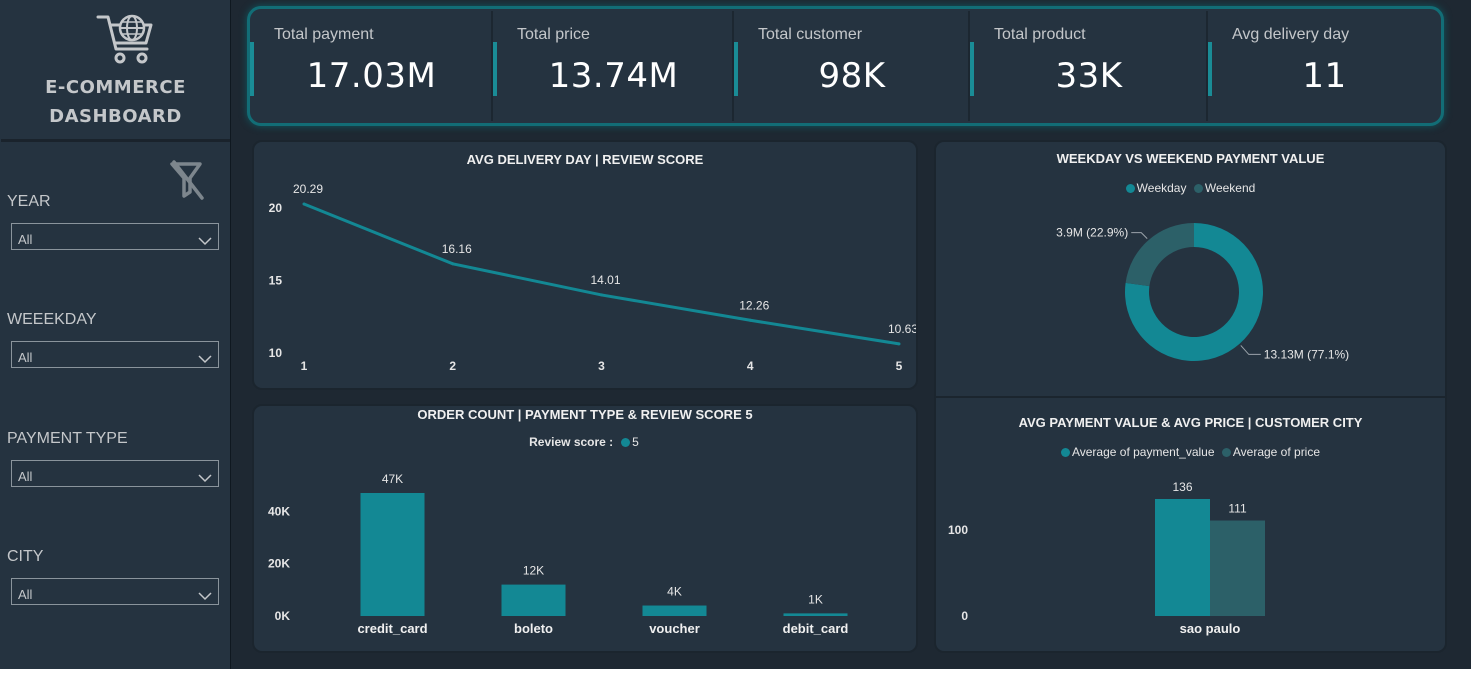 The width and height of the screenshot is (1471, 673). I want to click on y-tick-label: 100, so click(958, 530).